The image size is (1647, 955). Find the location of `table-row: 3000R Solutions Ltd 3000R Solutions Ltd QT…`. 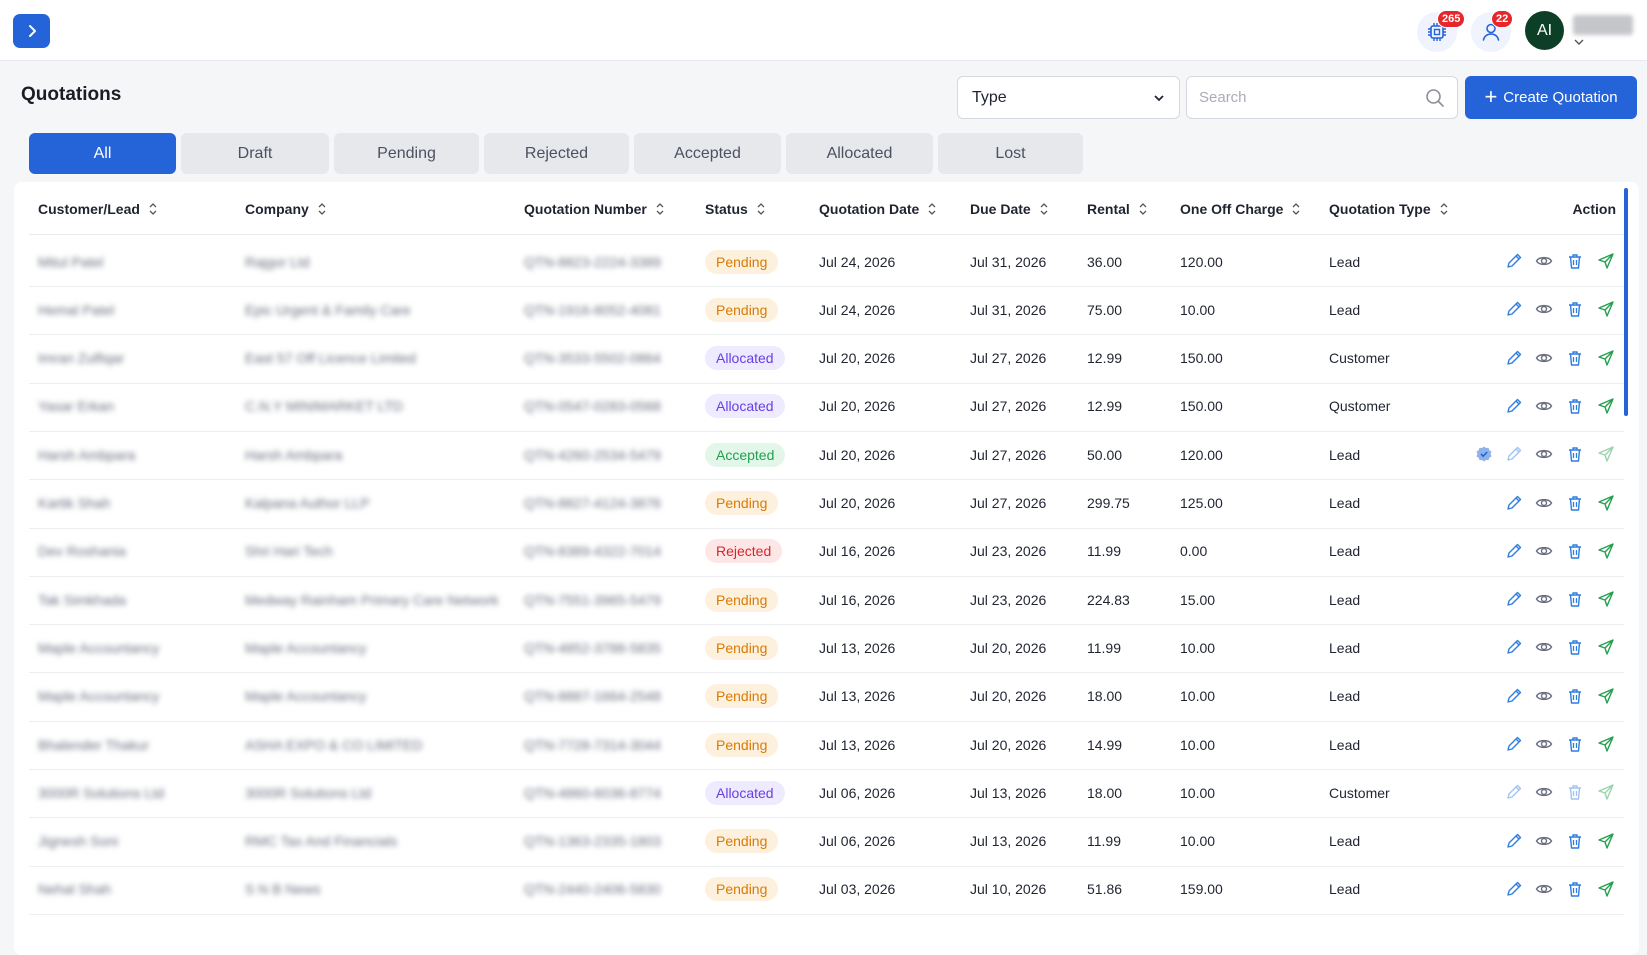

table-row: 3000R Solutions Ltd 3000R Solutions Ltd QT… is located at coordinates (826, 793).